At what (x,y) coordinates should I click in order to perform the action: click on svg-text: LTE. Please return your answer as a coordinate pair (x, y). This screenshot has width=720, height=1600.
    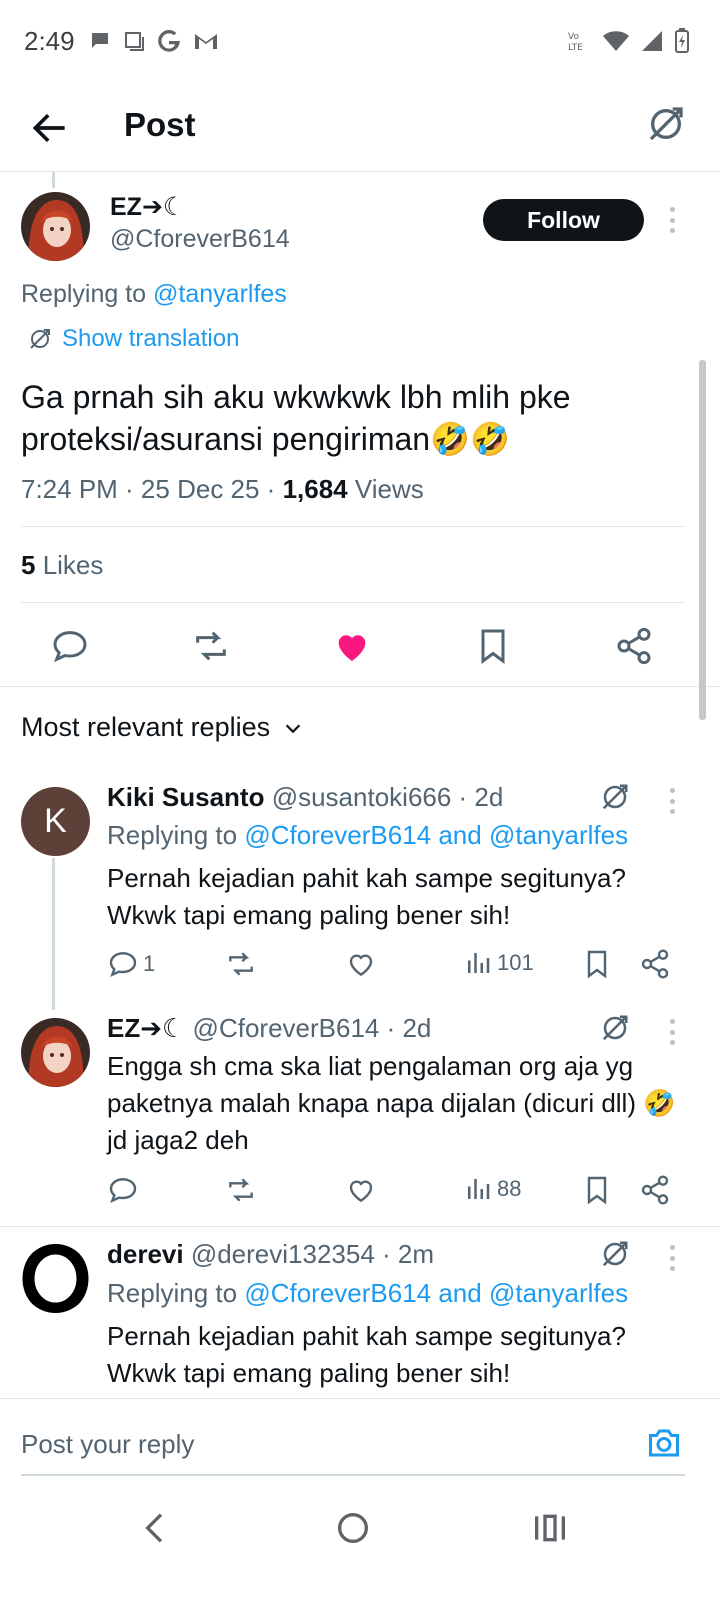
    Looking at the image, I should click on (575, 48).